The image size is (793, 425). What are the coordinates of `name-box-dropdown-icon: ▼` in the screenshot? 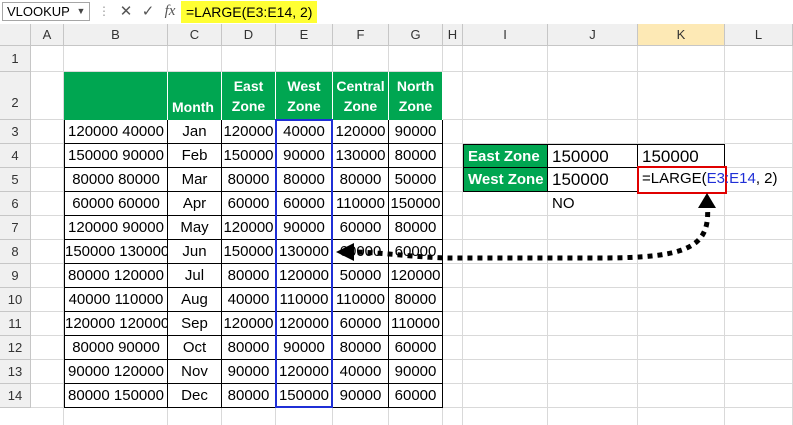 It's located at (81, 11).